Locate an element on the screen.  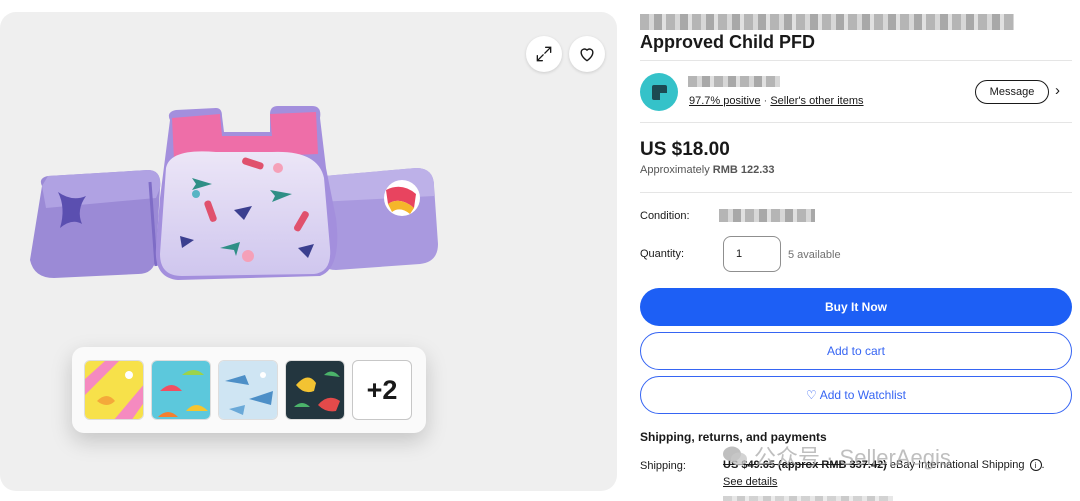
heart-outline-icon: ♡ is located at coordinates (811, 395).